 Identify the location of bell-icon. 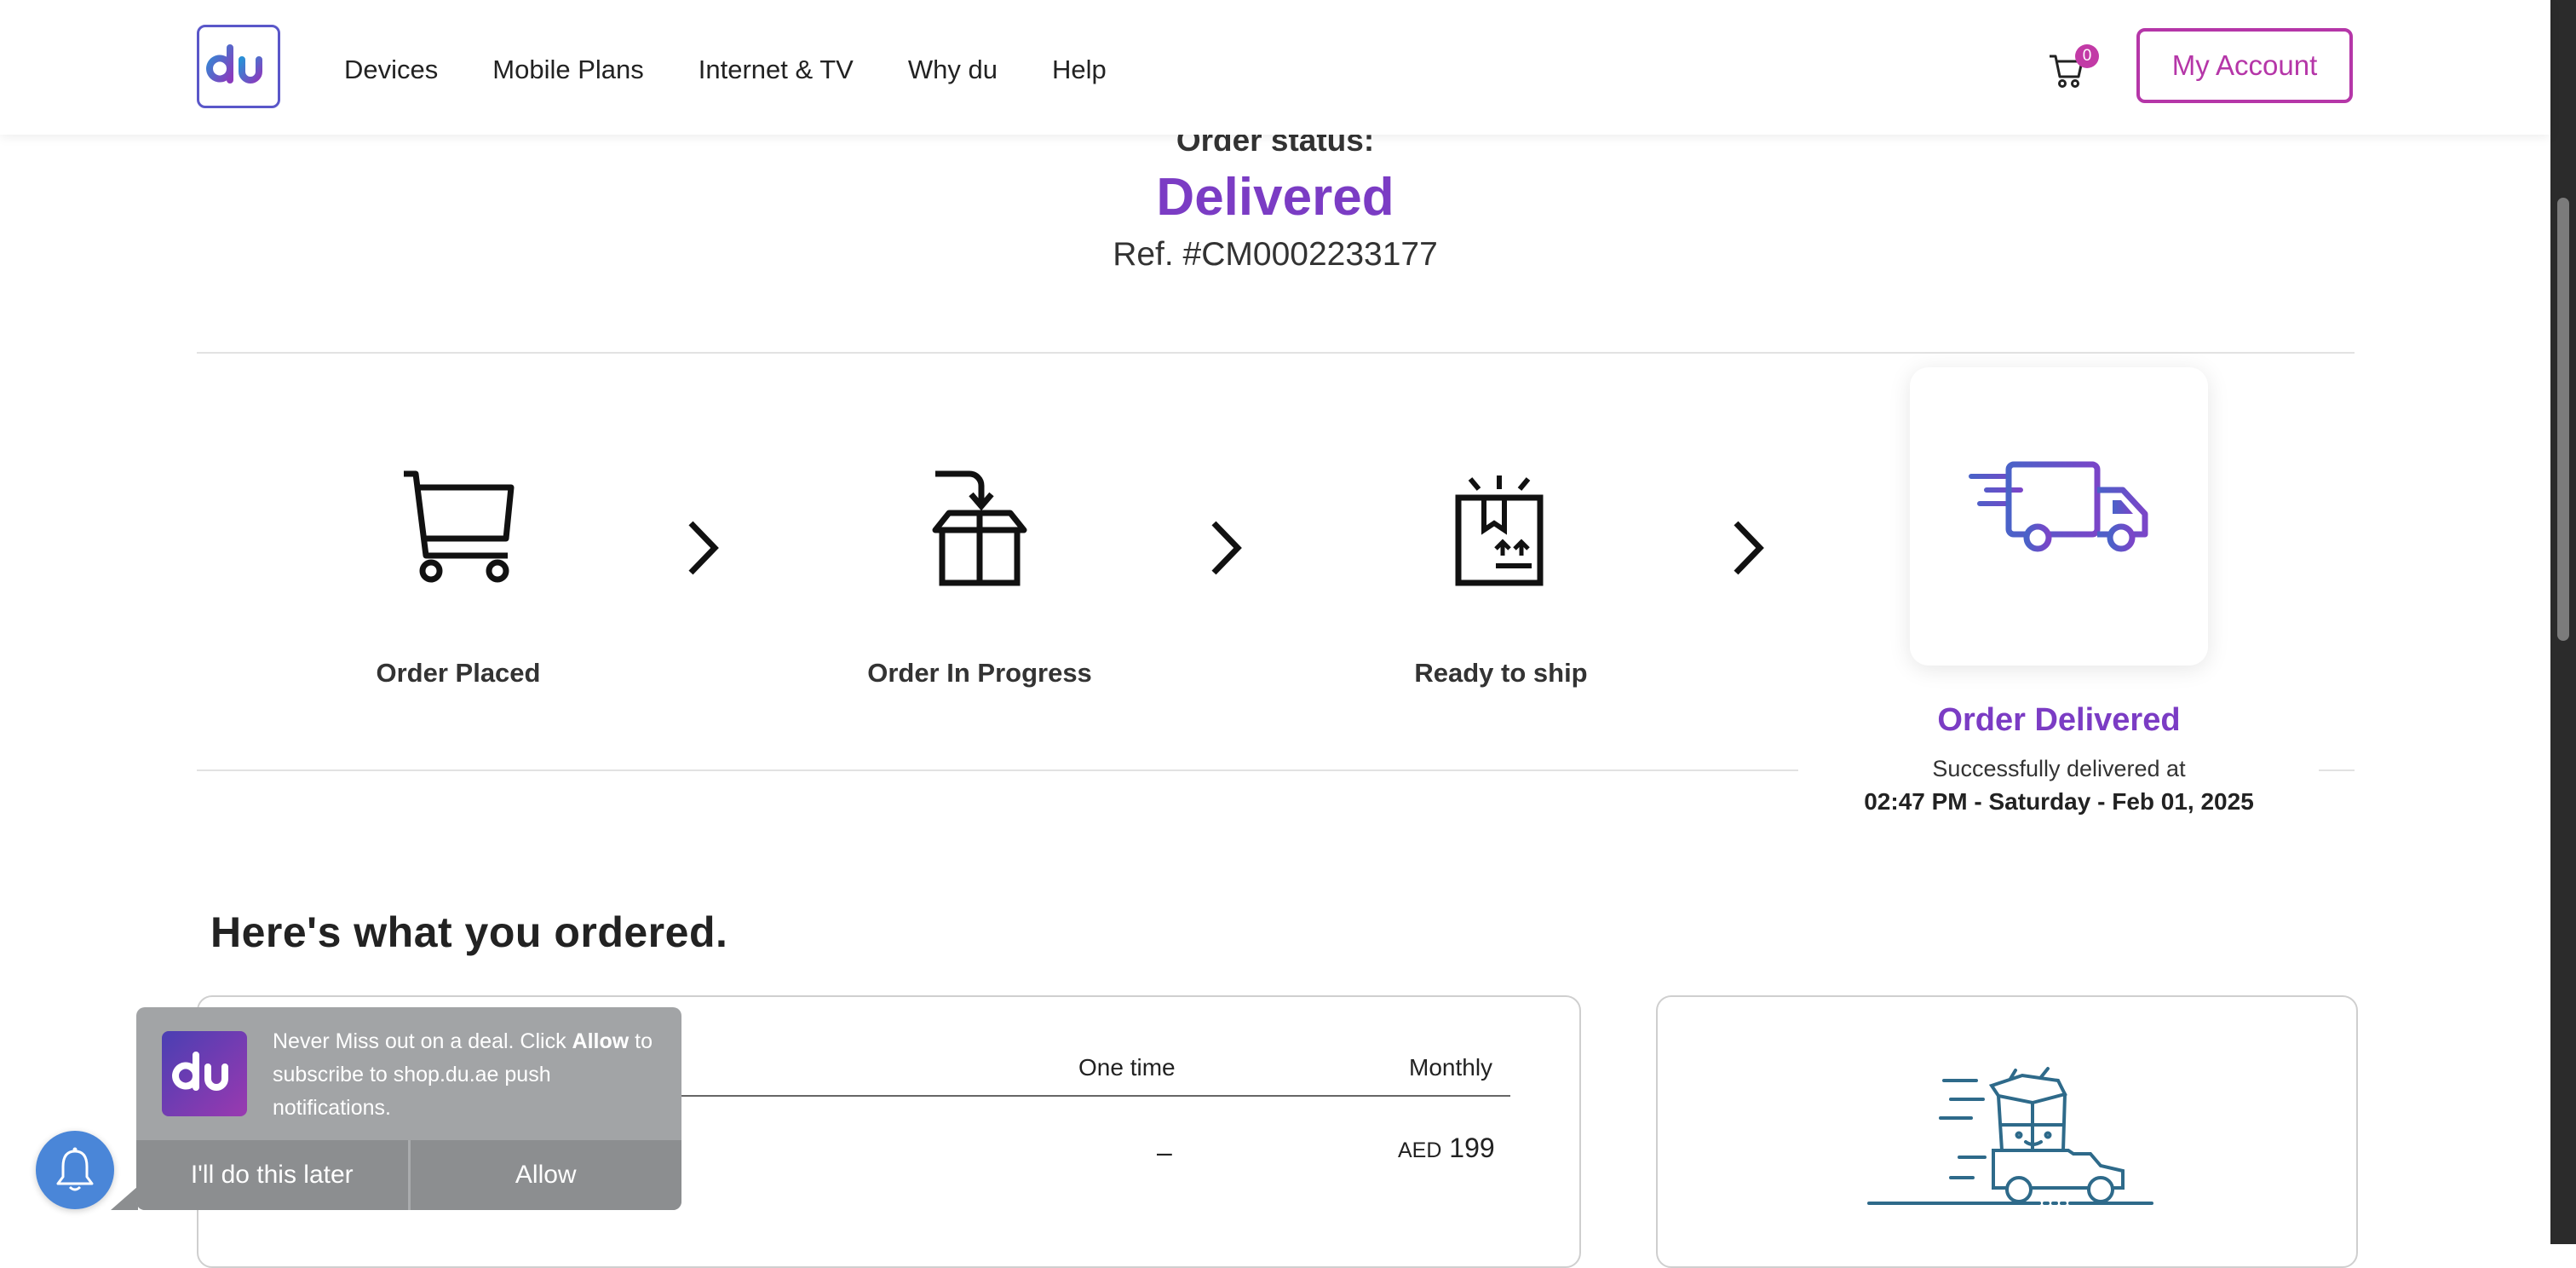
(75, 1169).